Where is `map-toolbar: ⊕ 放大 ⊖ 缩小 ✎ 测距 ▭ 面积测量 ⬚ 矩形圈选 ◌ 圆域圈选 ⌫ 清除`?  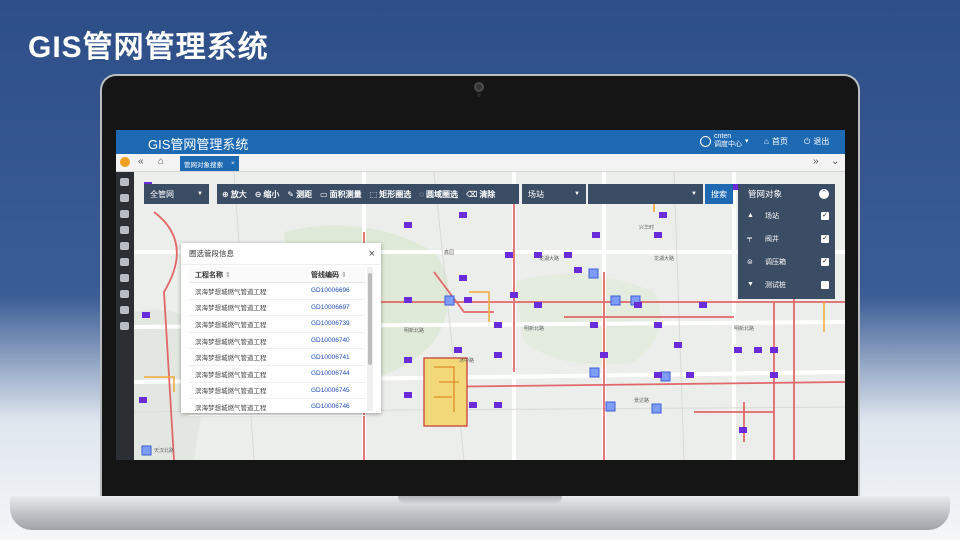
map-toolbar: ⊕ 放大 ⊖ 缩小 ✎ 测距 ▭ 面积测量 ⬚ 矩形圈选 ◌ 圆域圈选 ⌫ 清除 is located at coordinates (368, 194).